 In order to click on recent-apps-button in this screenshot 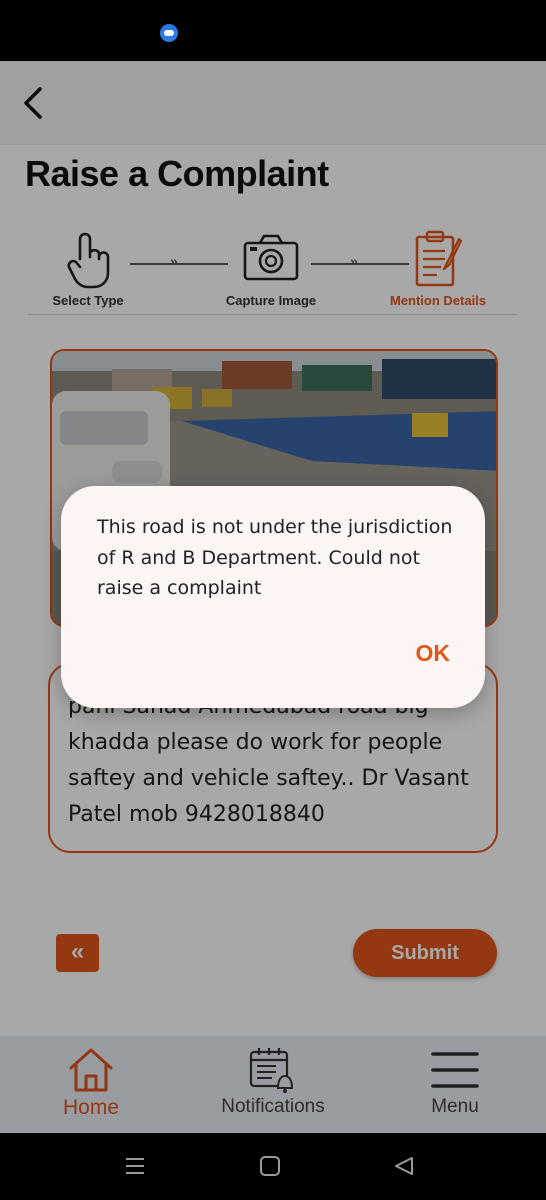, I will do `click(135, 1168)`.